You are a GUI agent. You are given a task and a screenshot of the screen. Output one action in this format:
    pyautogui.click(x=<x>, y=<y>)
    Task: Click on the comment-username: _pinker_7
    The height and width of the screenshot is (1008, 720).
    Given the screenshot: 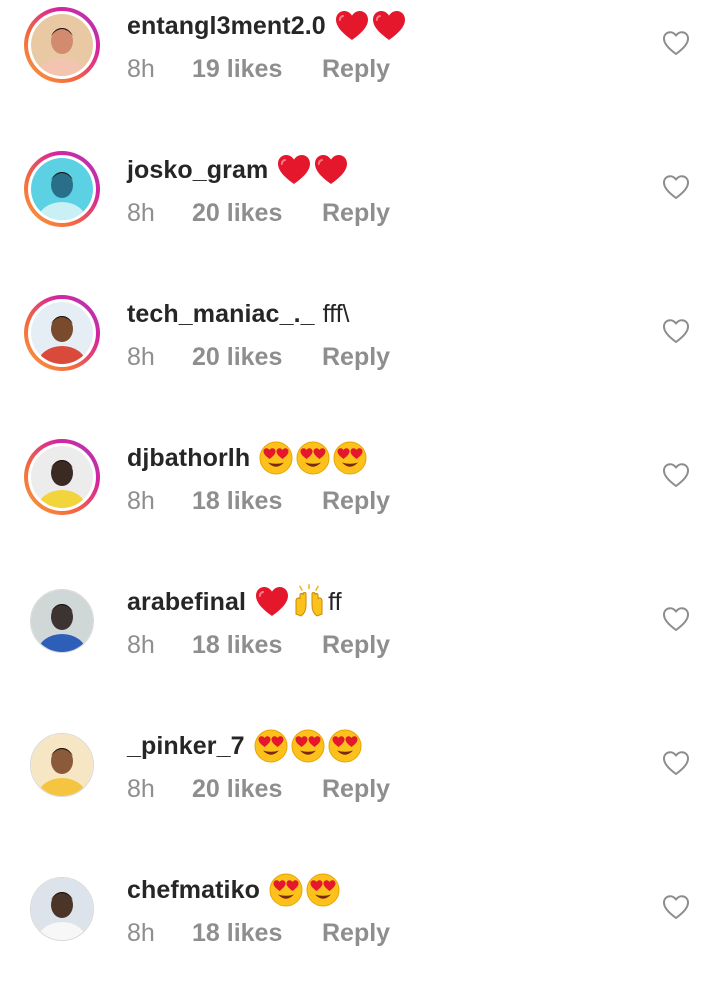 What is the action you would take?
    pyautogui.click(x=186, y=746)
    